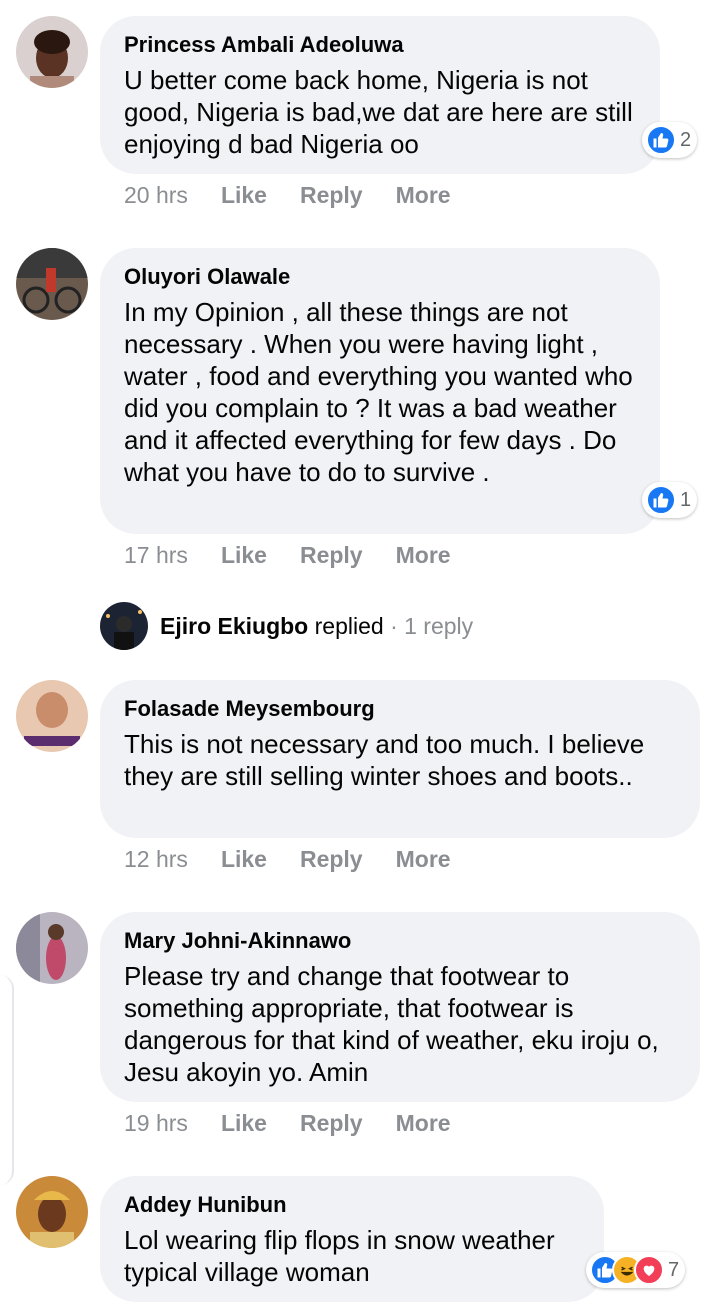  I want to click on reply-summary: Ejiro Ekiugbo replied · 1 reply, so click(316, 626).